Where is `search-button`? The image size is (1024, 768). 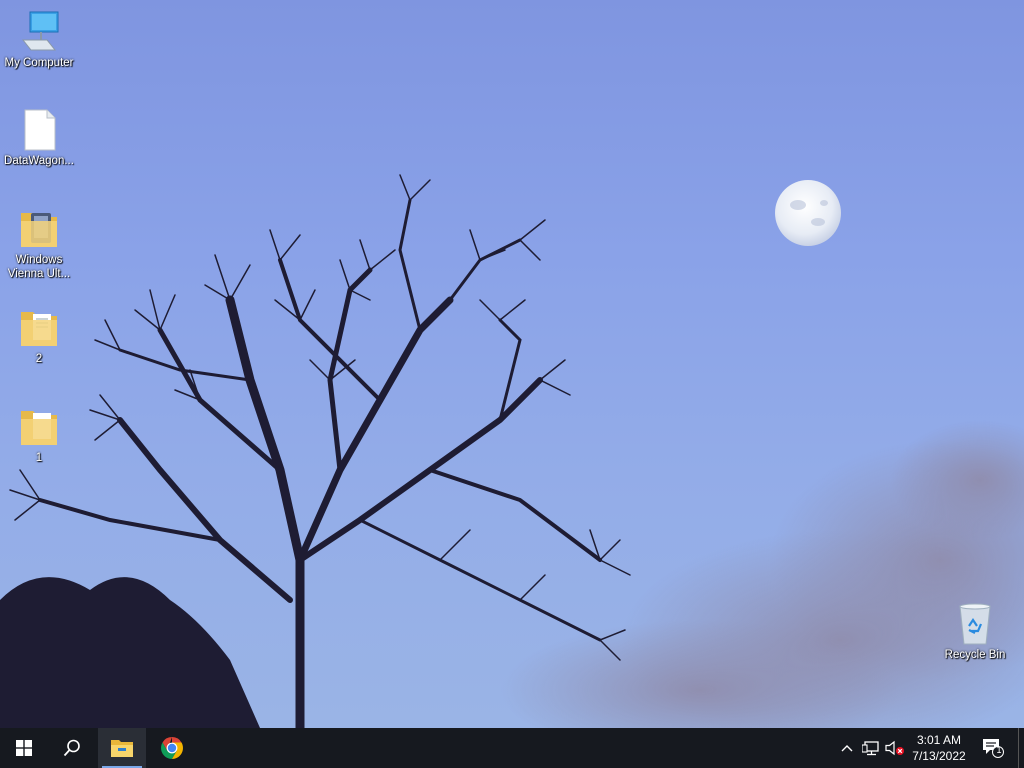
search-button is located at coordinates (72, 748).